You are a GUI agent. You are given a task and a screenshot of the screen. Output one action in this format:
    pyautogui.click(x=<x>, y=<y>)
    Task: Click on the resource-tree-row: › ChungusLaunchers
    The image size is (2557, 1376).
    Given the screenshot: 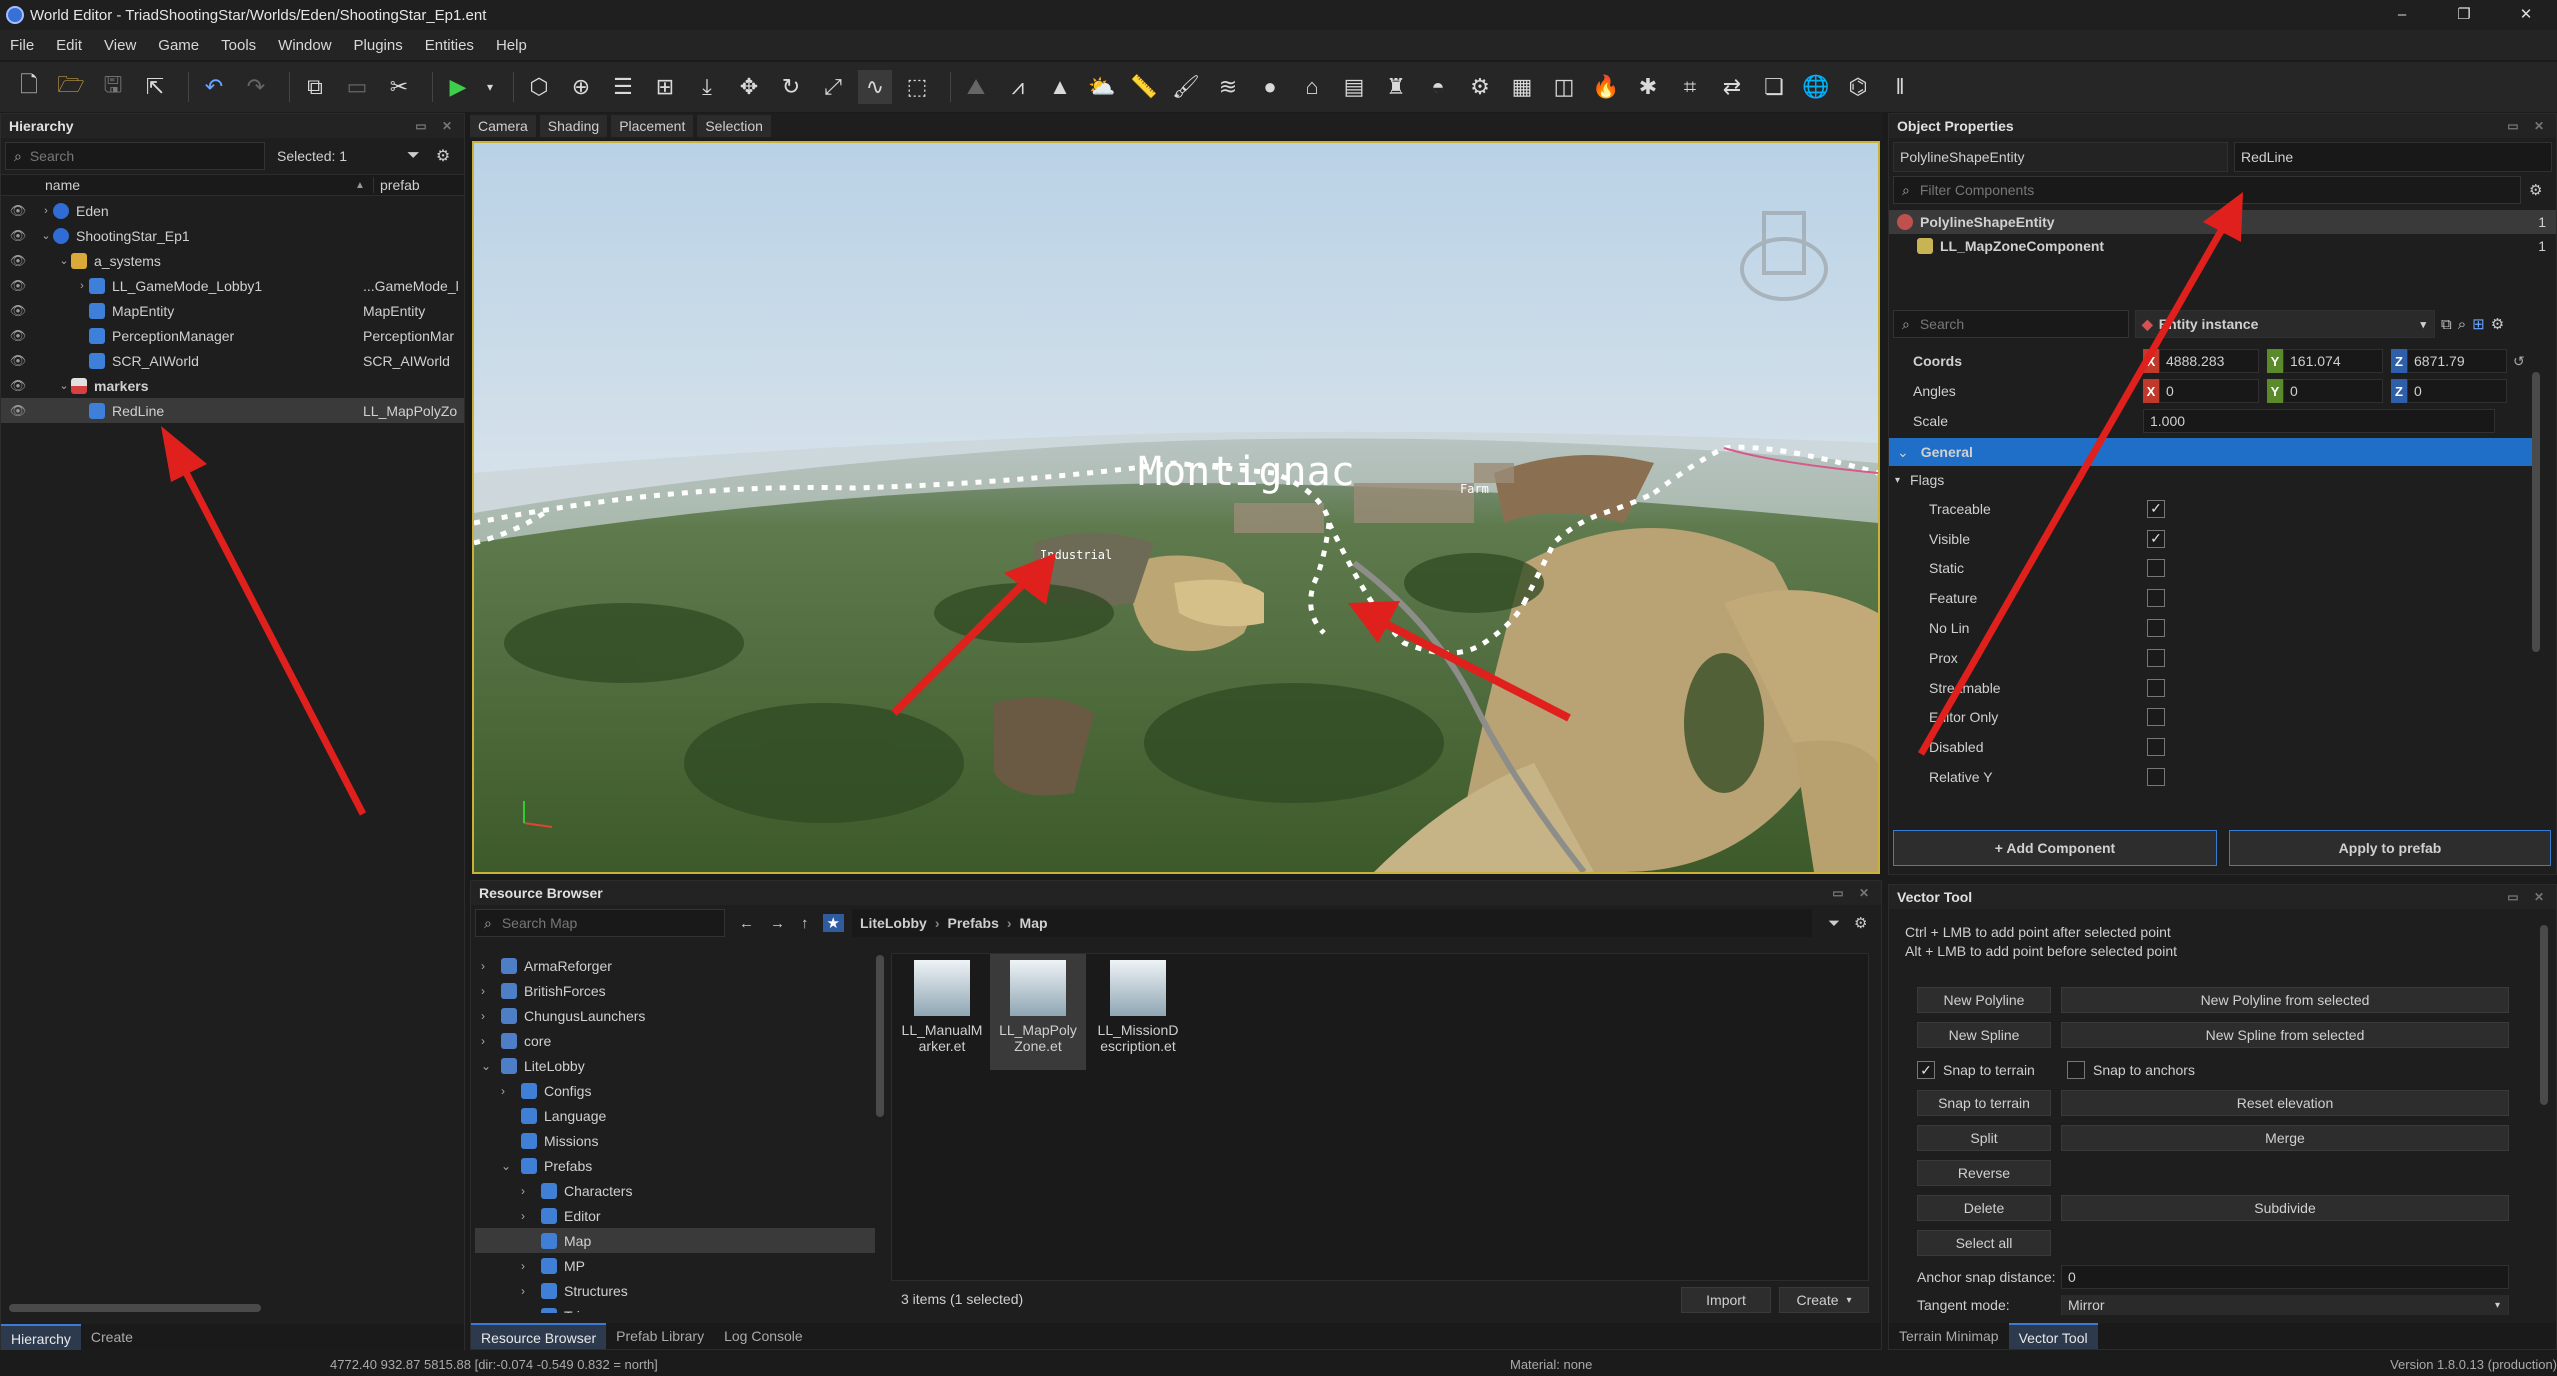 What is the action you would take?
    pyautogui.click(x=675, y=1015)
    